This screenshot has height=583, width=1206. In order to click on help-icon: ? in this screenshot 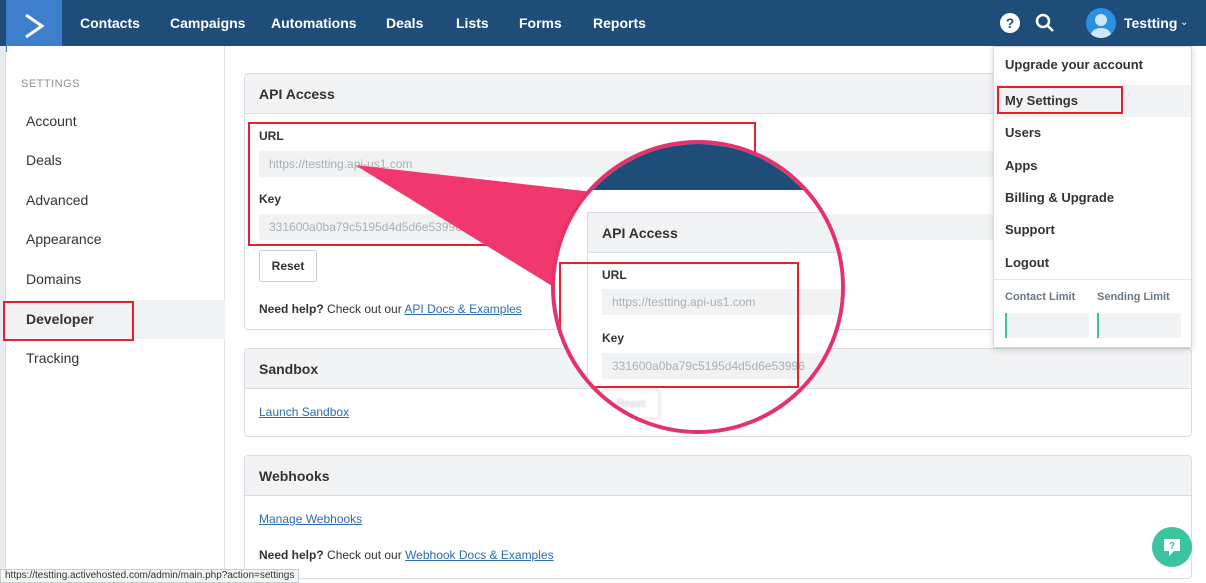, I will do `click(1010, 23)`.